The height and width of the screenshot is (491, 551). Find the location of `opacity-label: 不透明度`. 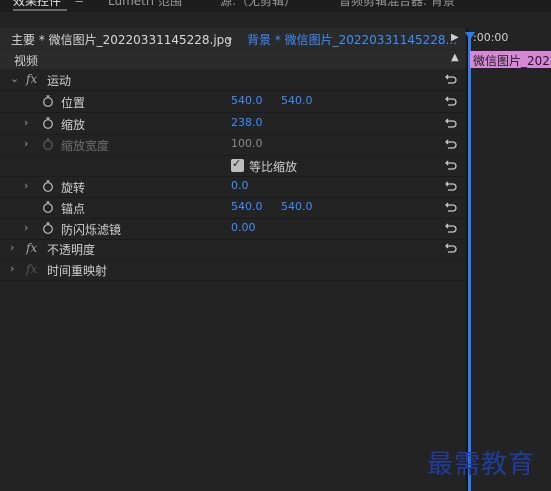

opacity-label: 不透明度 is located at coordinates (71, 250).